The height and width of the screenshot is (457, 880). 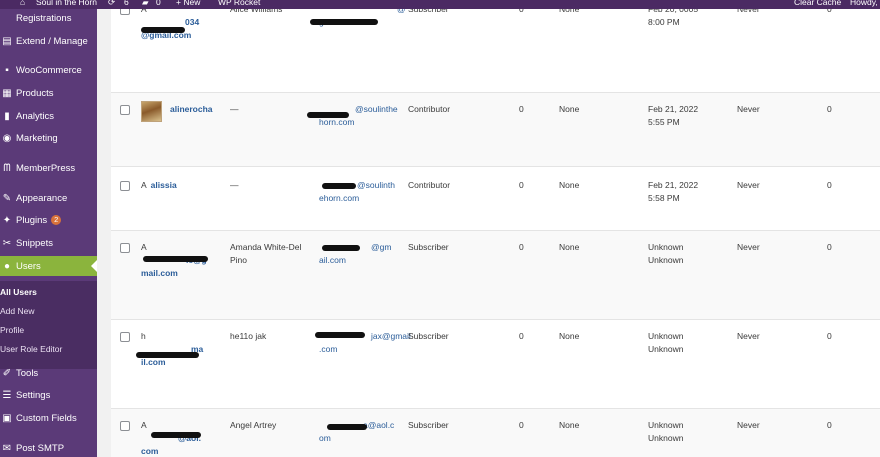 What do you see at coordinates (35, 116) in the screenshot?
I see `sidebar-item-label: Analytics` at bounding box center [35, 116].